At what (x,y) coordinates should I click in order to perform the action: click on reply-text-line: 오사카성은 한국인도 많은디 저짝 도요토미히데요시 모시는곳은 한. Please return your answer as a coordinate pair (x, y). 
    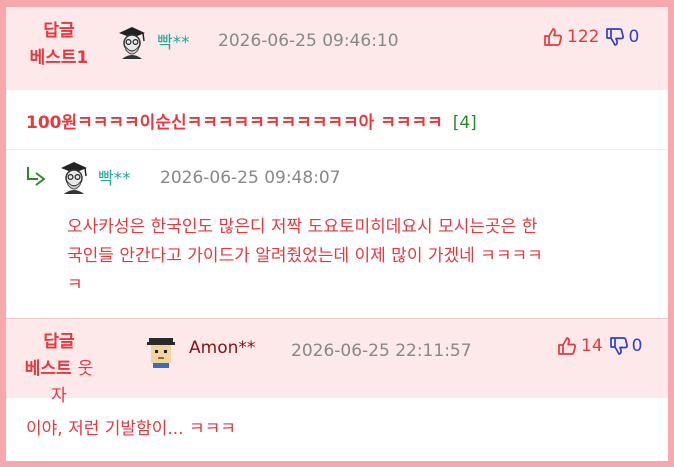
    Looking at the image, I should click on (302, 227).